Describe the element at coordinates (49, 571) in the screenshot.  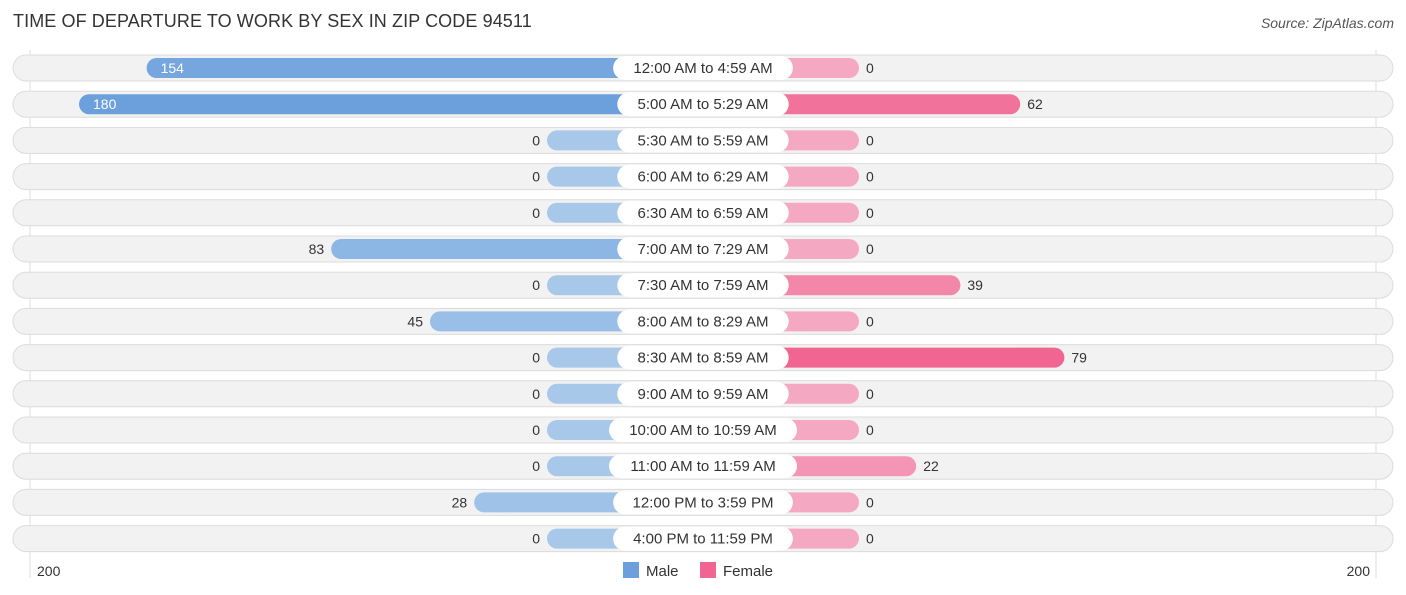
I see `axis-label-left: 200` at that location.